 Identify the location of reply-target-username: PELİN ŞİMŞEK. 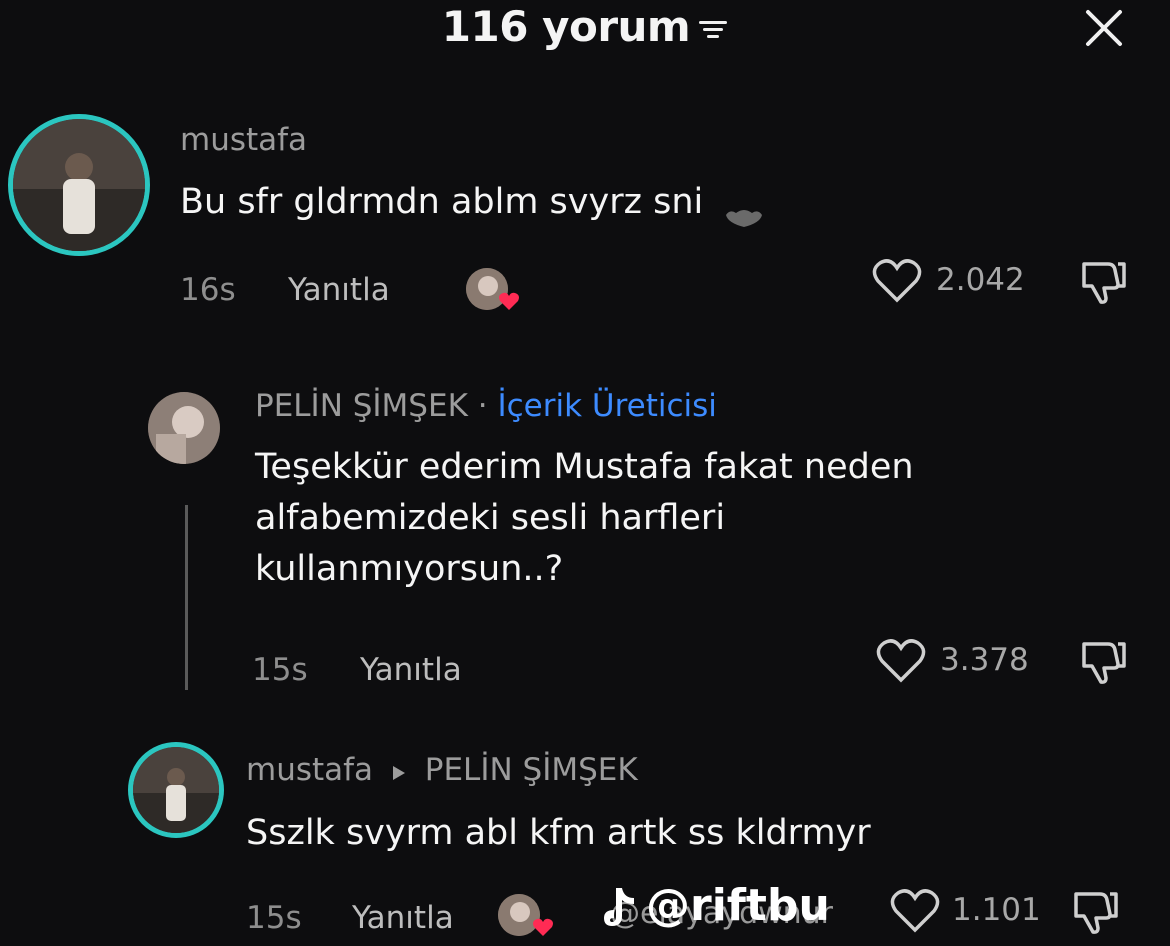
(531, 770).